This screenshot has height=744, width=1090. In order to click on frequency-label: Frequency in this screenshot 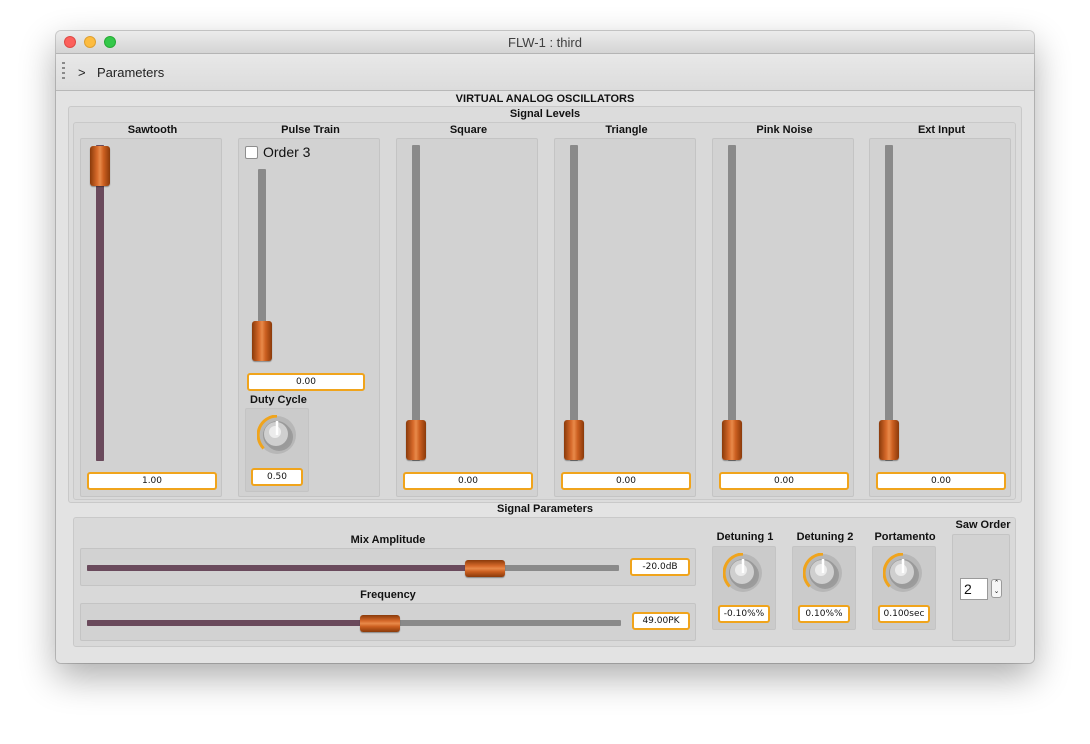, I will do `click(388, 595)`.